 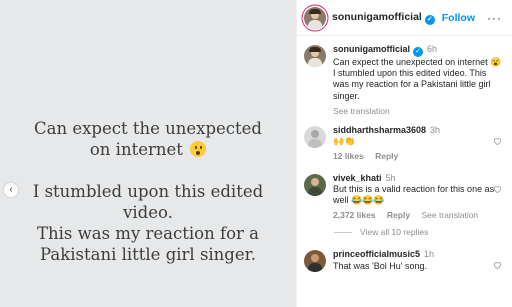 What do you see at coordinates (417, 144) in the screenshot?
I see `comment-text-block: siddharthsharma3608 3h 🙌👏 12 likes Reply` at bounding box center [417, 144].